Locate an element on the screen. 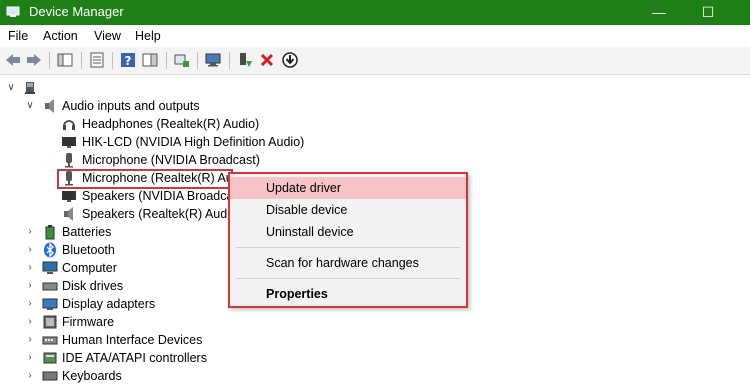 The width and height of the screenshot is (750, 385). tree-item-batteries: › Batteries is located at coordinates (130, 232).